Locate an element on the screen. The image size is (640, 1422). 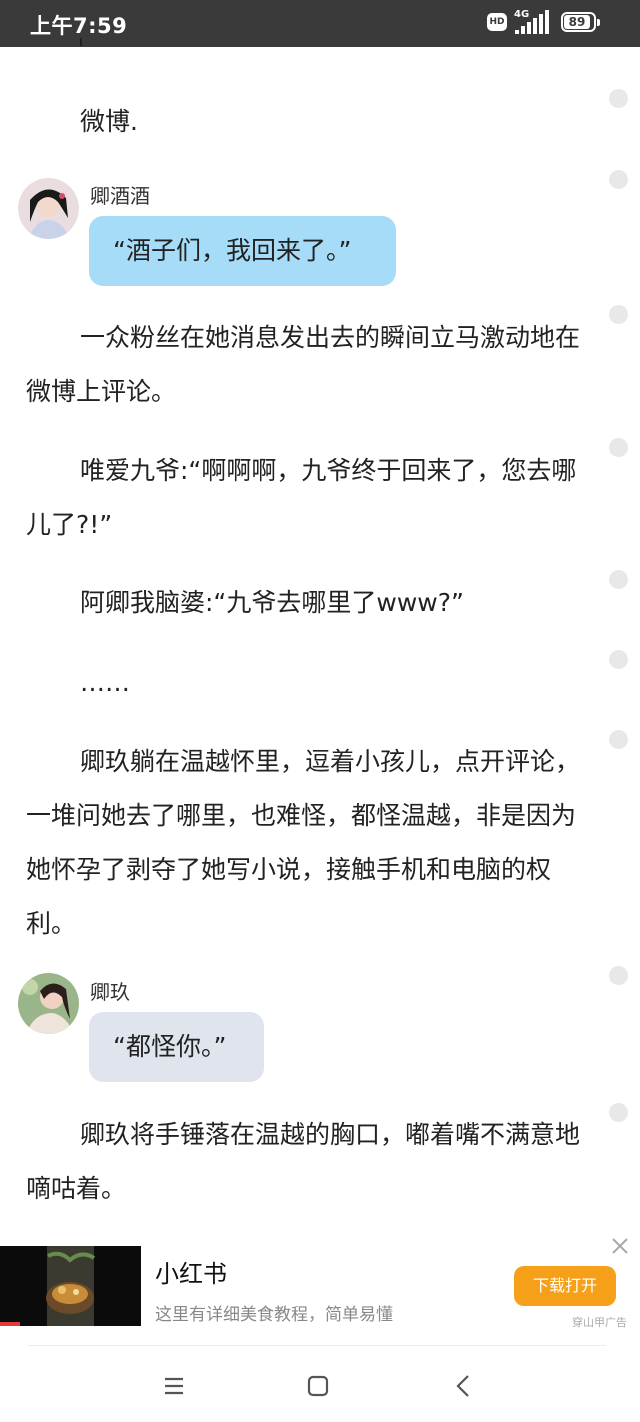
network-type: 4G is located at coordinates (522, 14).